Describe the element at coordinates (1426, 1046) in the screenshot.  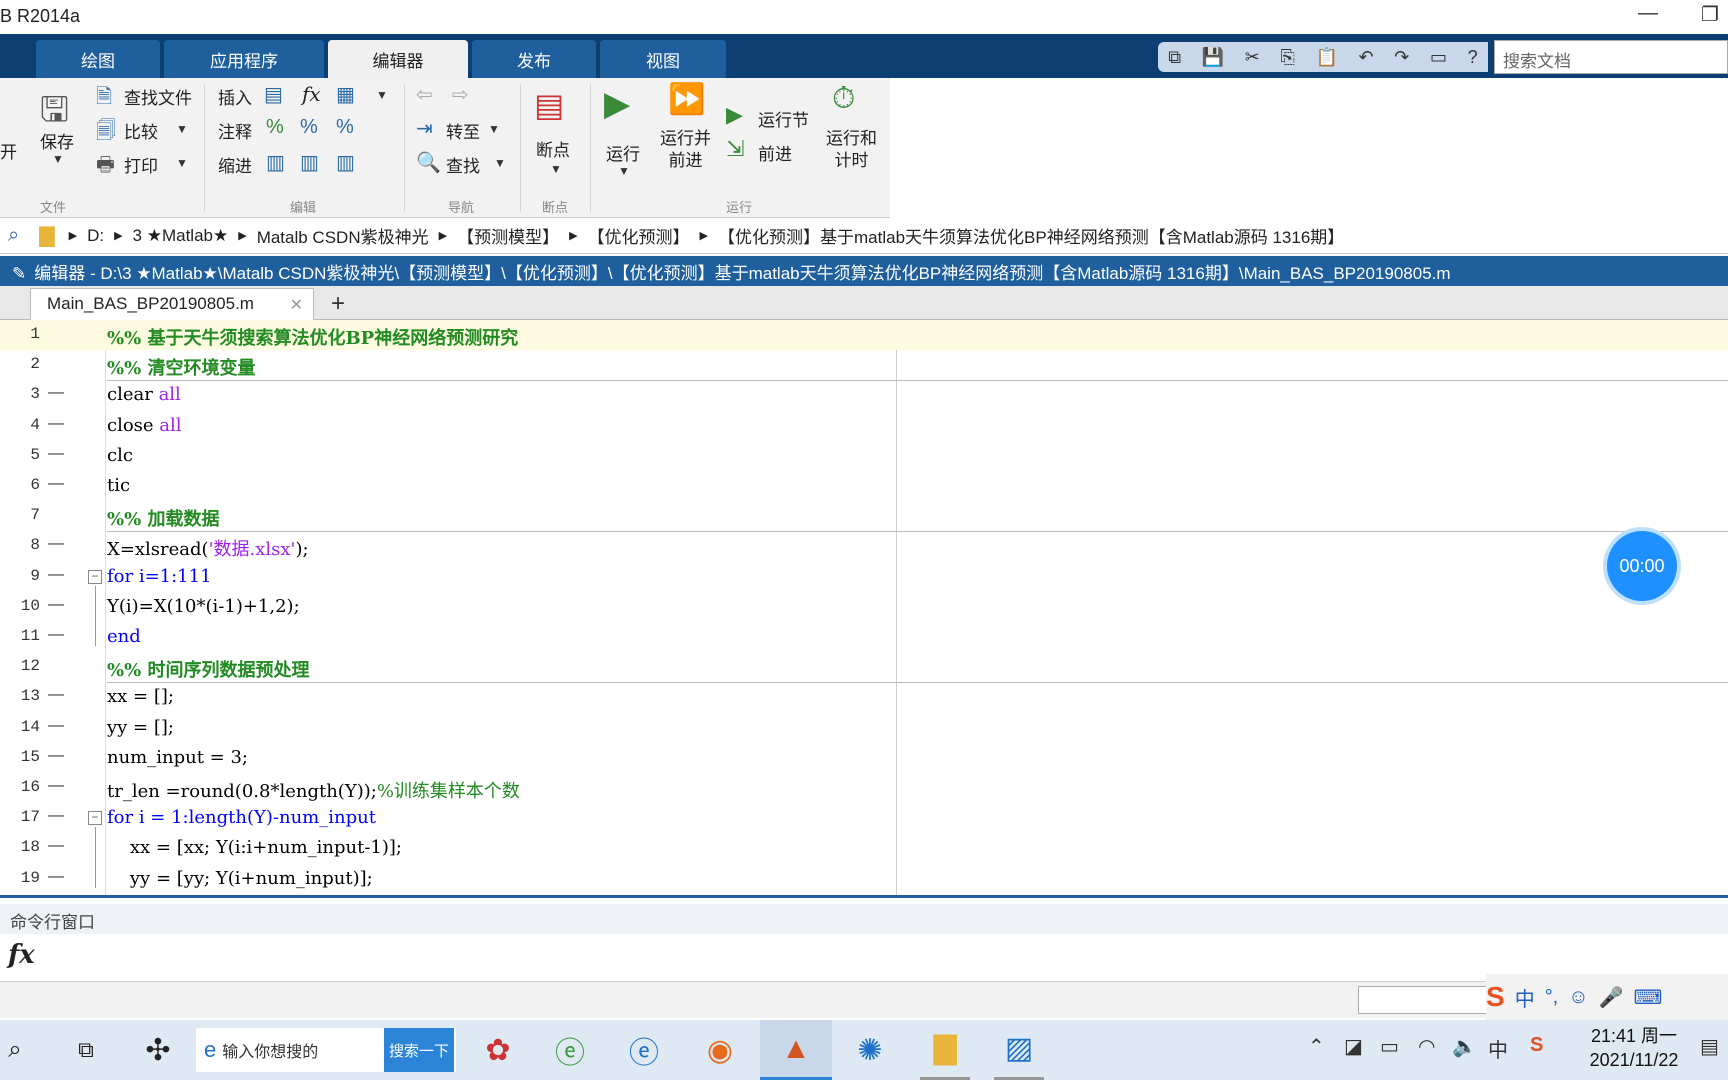
I see `wifi-icon: ◠` at that location.